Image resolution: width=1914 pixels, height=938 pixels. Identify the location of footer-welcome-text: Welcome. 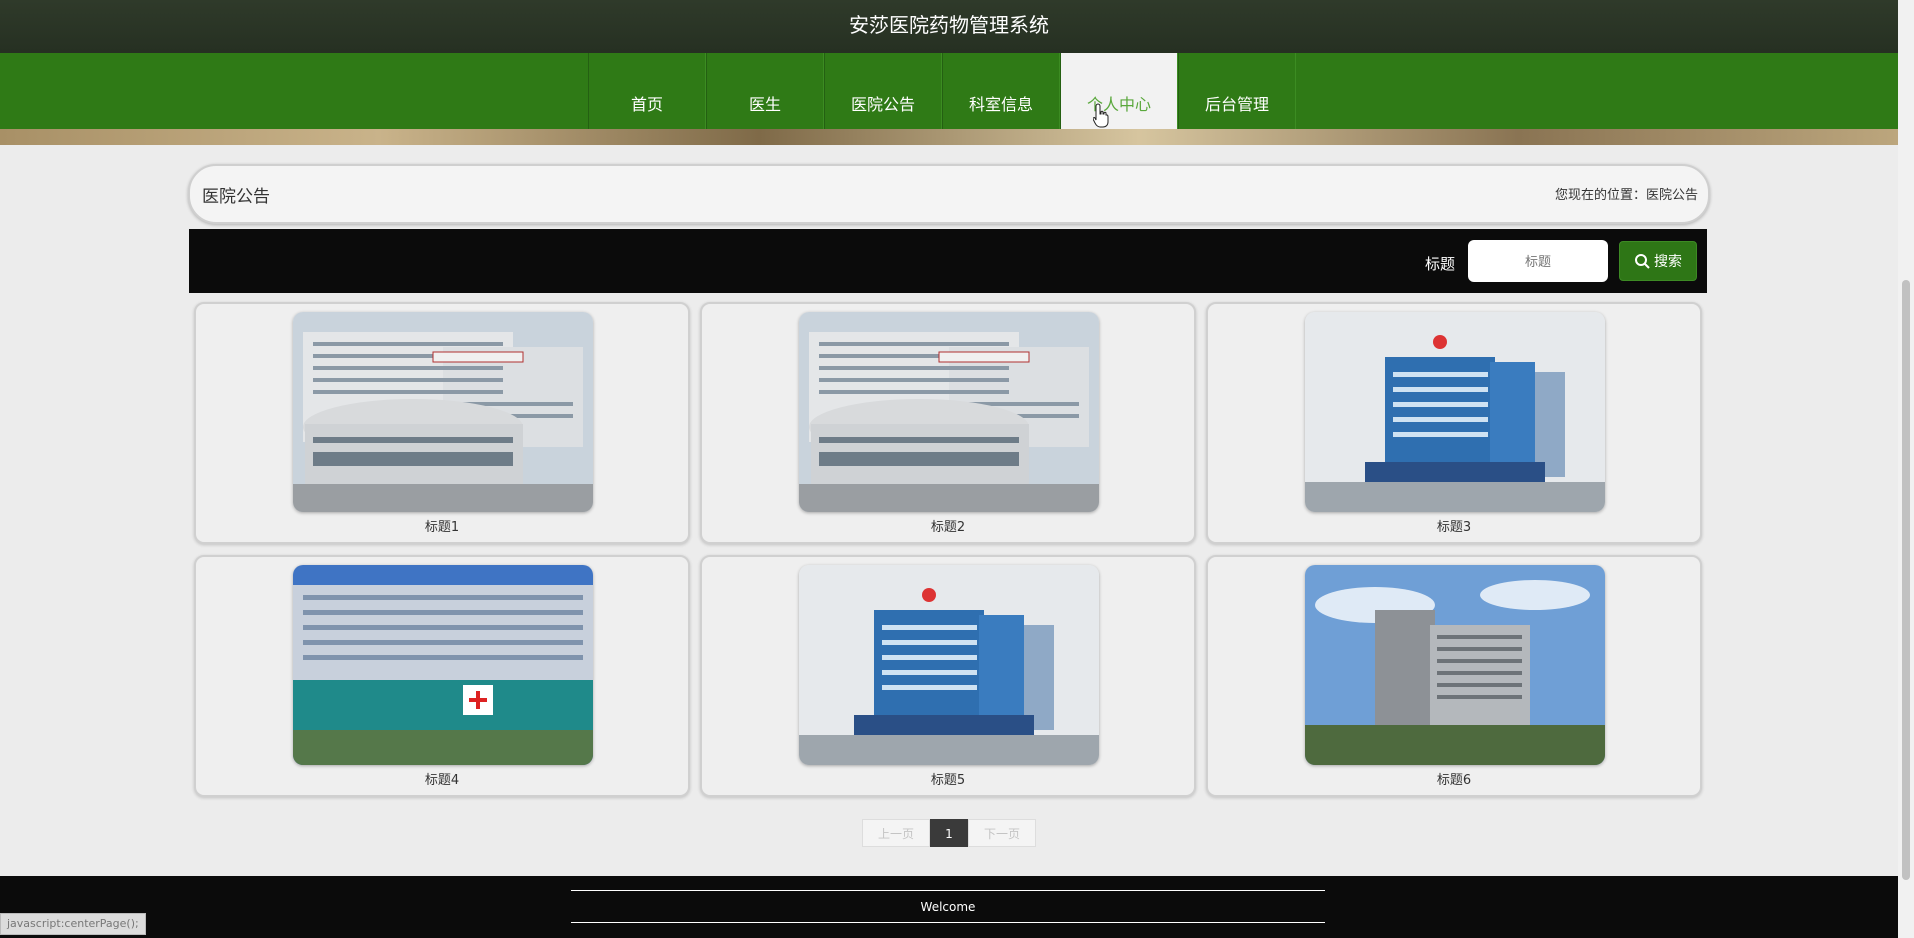
(948, 907).